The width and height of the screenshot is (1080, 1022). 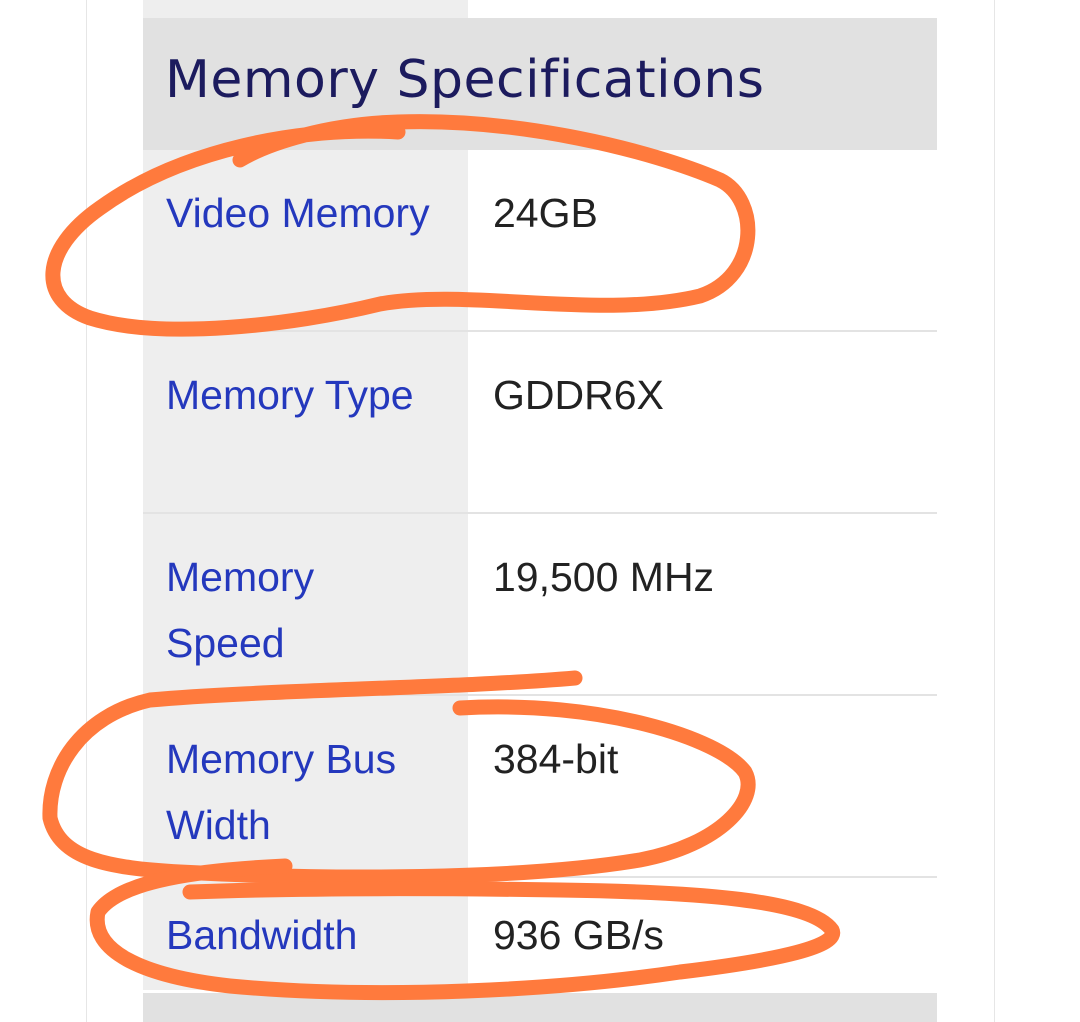 I want to click on spec-label-cell: Memory Speed, so click(x=305, y=604).